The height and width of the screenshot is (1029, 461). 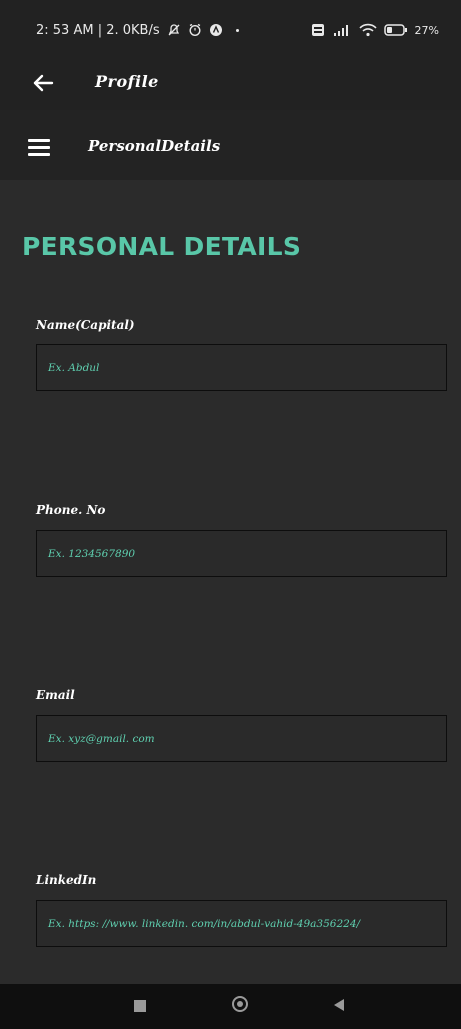 I want to click on status-time-speed: 2: 53 AM | 2. 0KB/s, so click(x=98, y=30).